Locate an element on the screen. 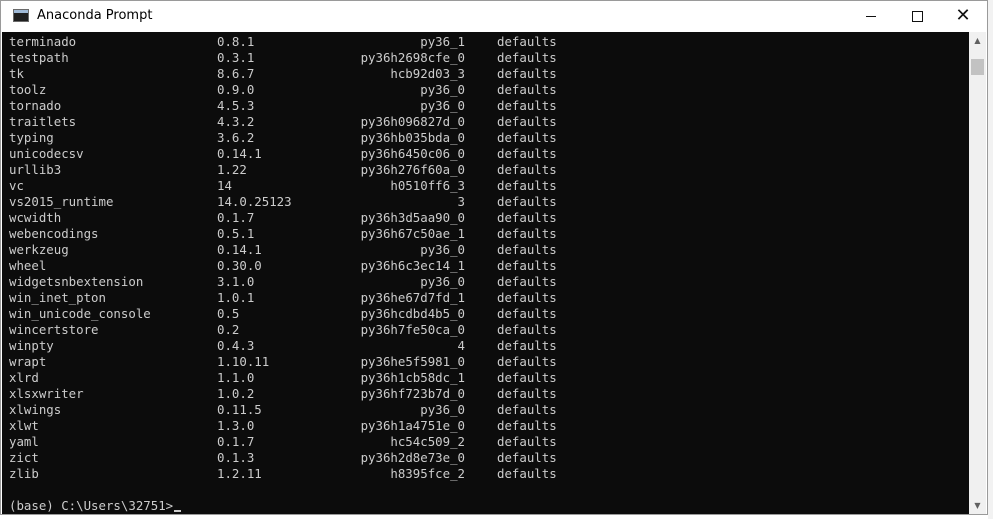 This screenshot has width=993, height=519. package-version: 0.5.1 is located at coordinates (236, 233).